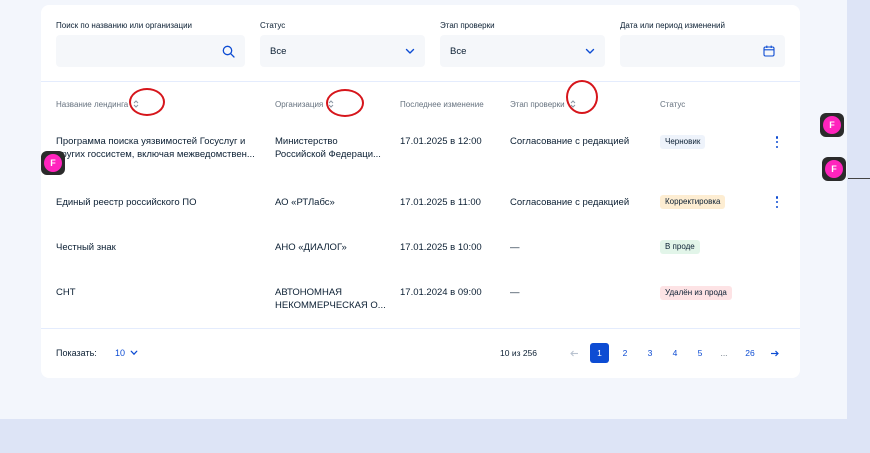  Describe the element at coordinates (278, 51) in the screenshot. I see `status-select-value: Все` at that location.